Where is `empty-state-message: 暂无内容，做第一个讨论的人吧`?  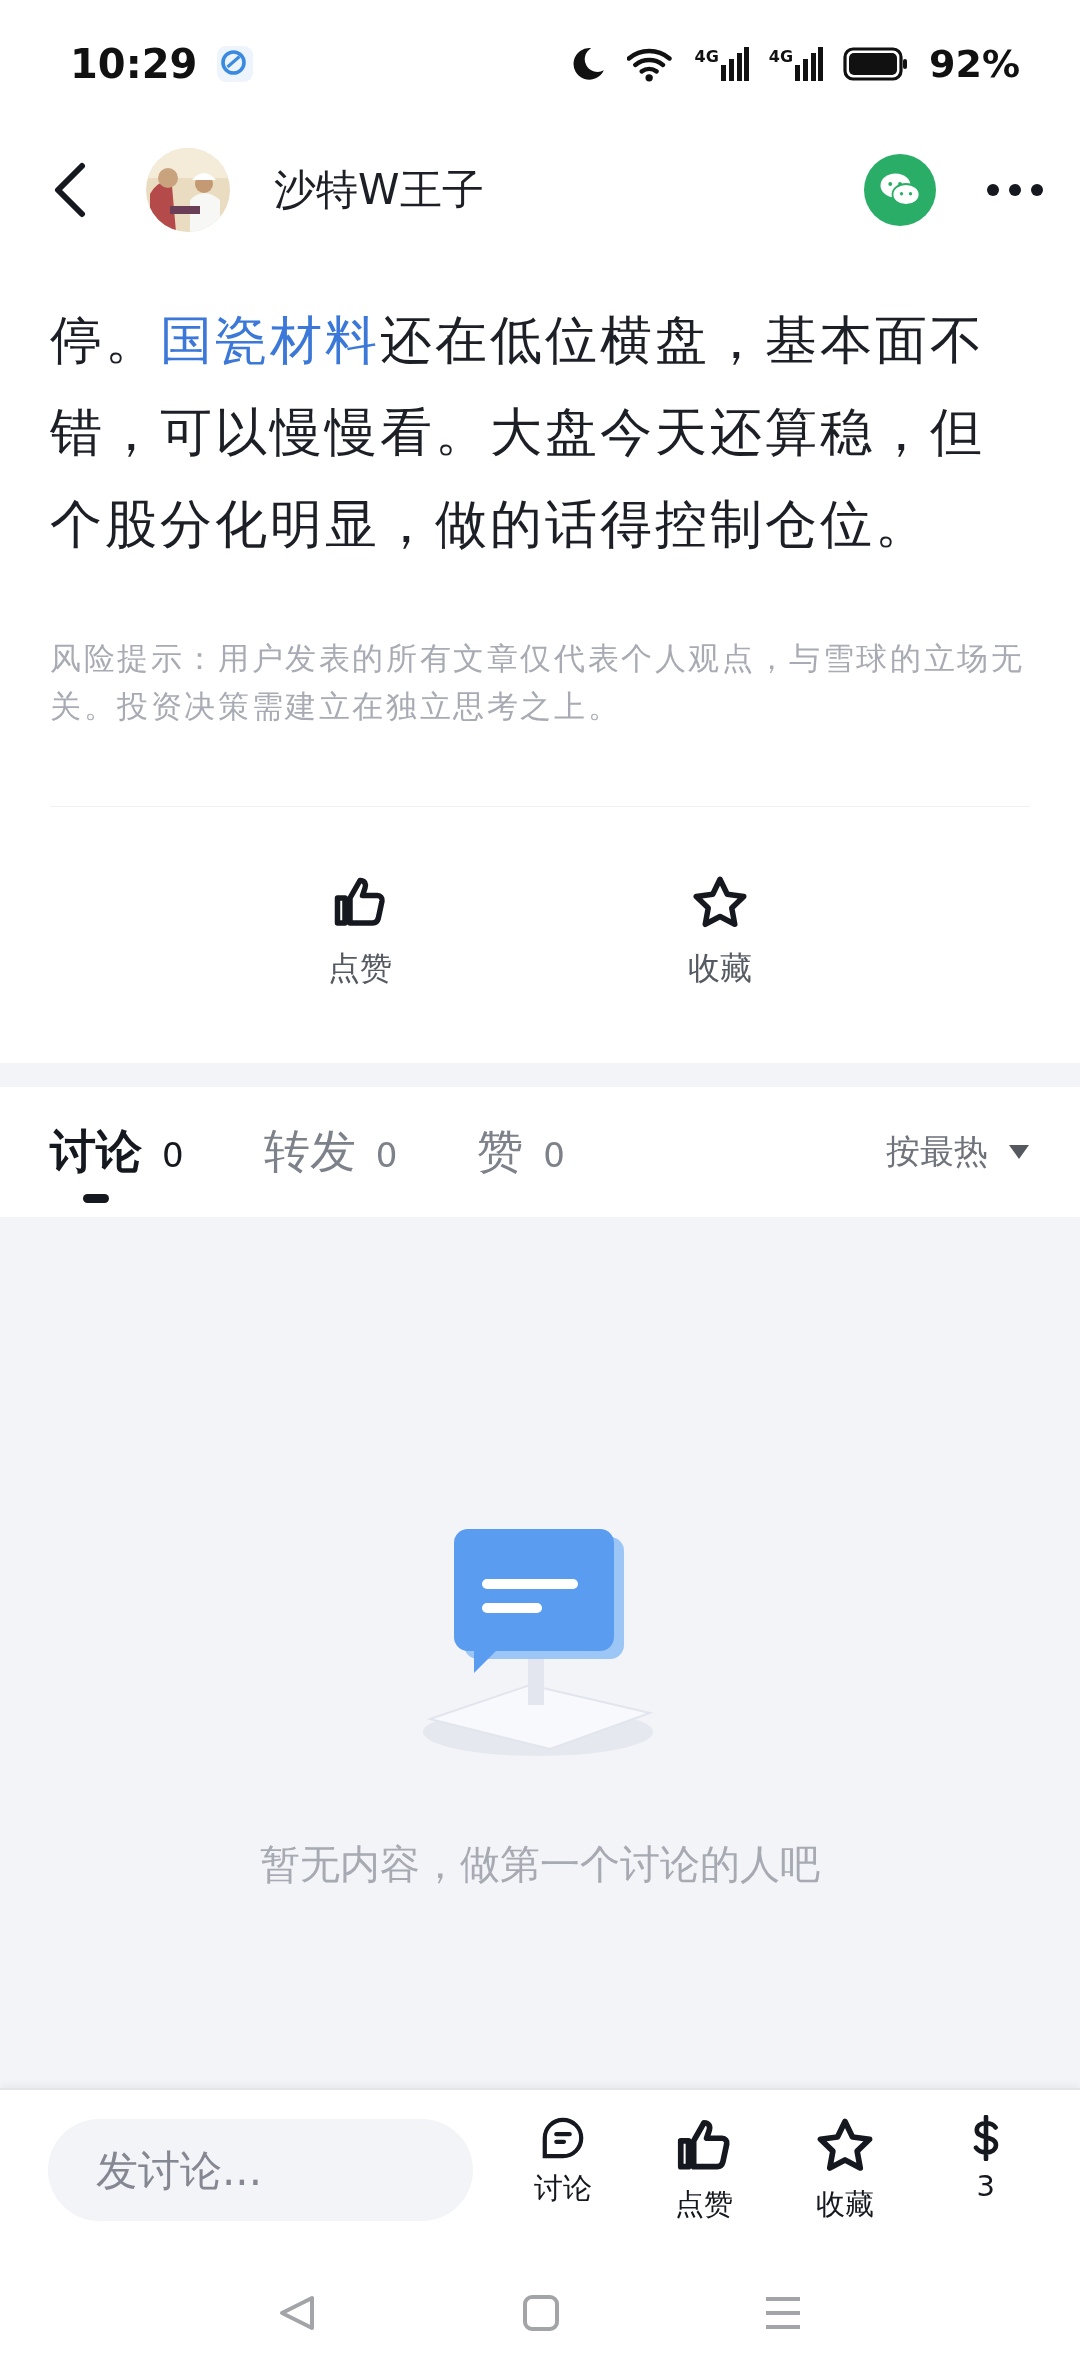
empty-state-message: 暂无内容，做第一个讨论的人吧 is located at coordinates (540, 1864).